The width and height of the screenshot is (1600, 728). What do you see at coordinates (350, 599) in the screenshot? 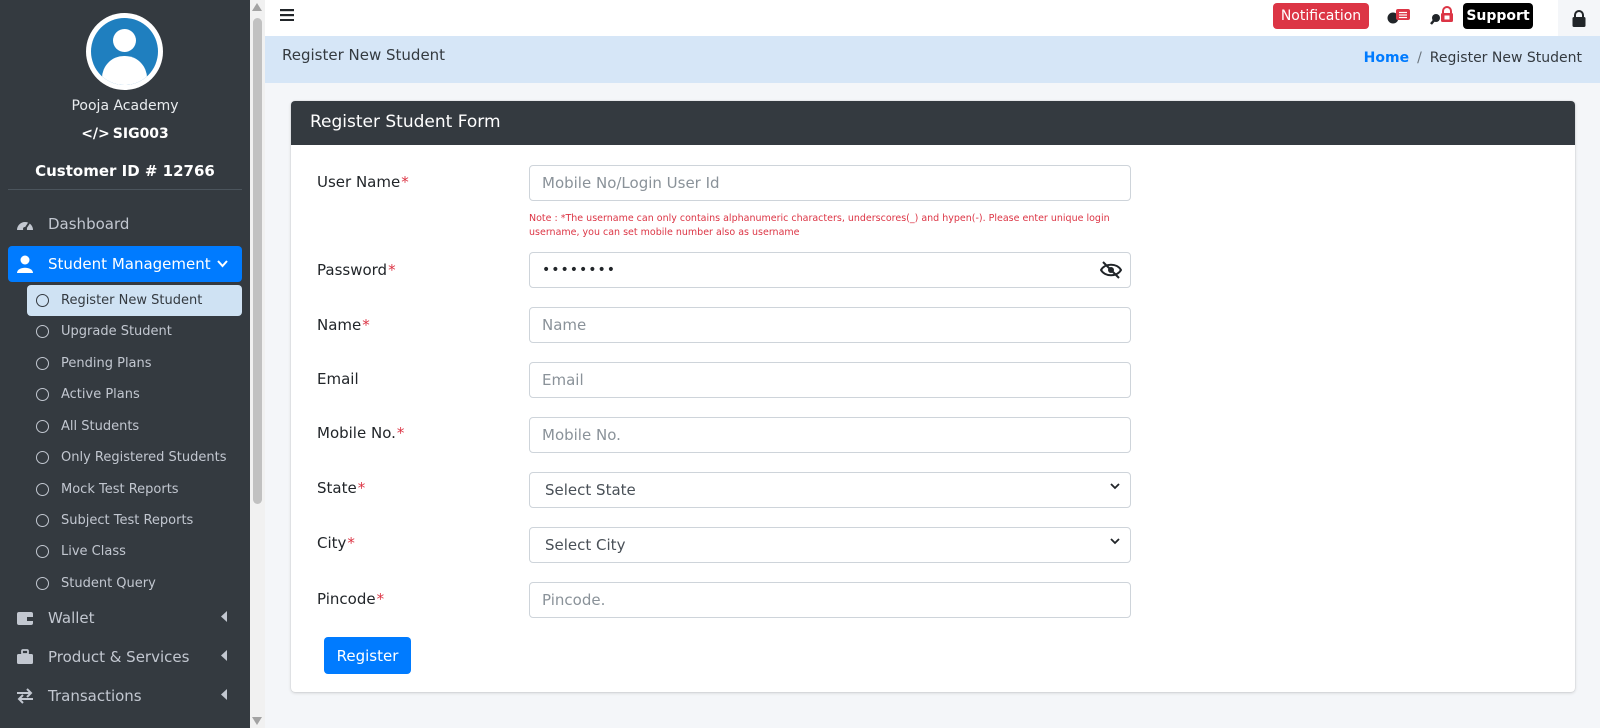
I see `pincode-label: Pincode*` at bounding box center [350, 599].